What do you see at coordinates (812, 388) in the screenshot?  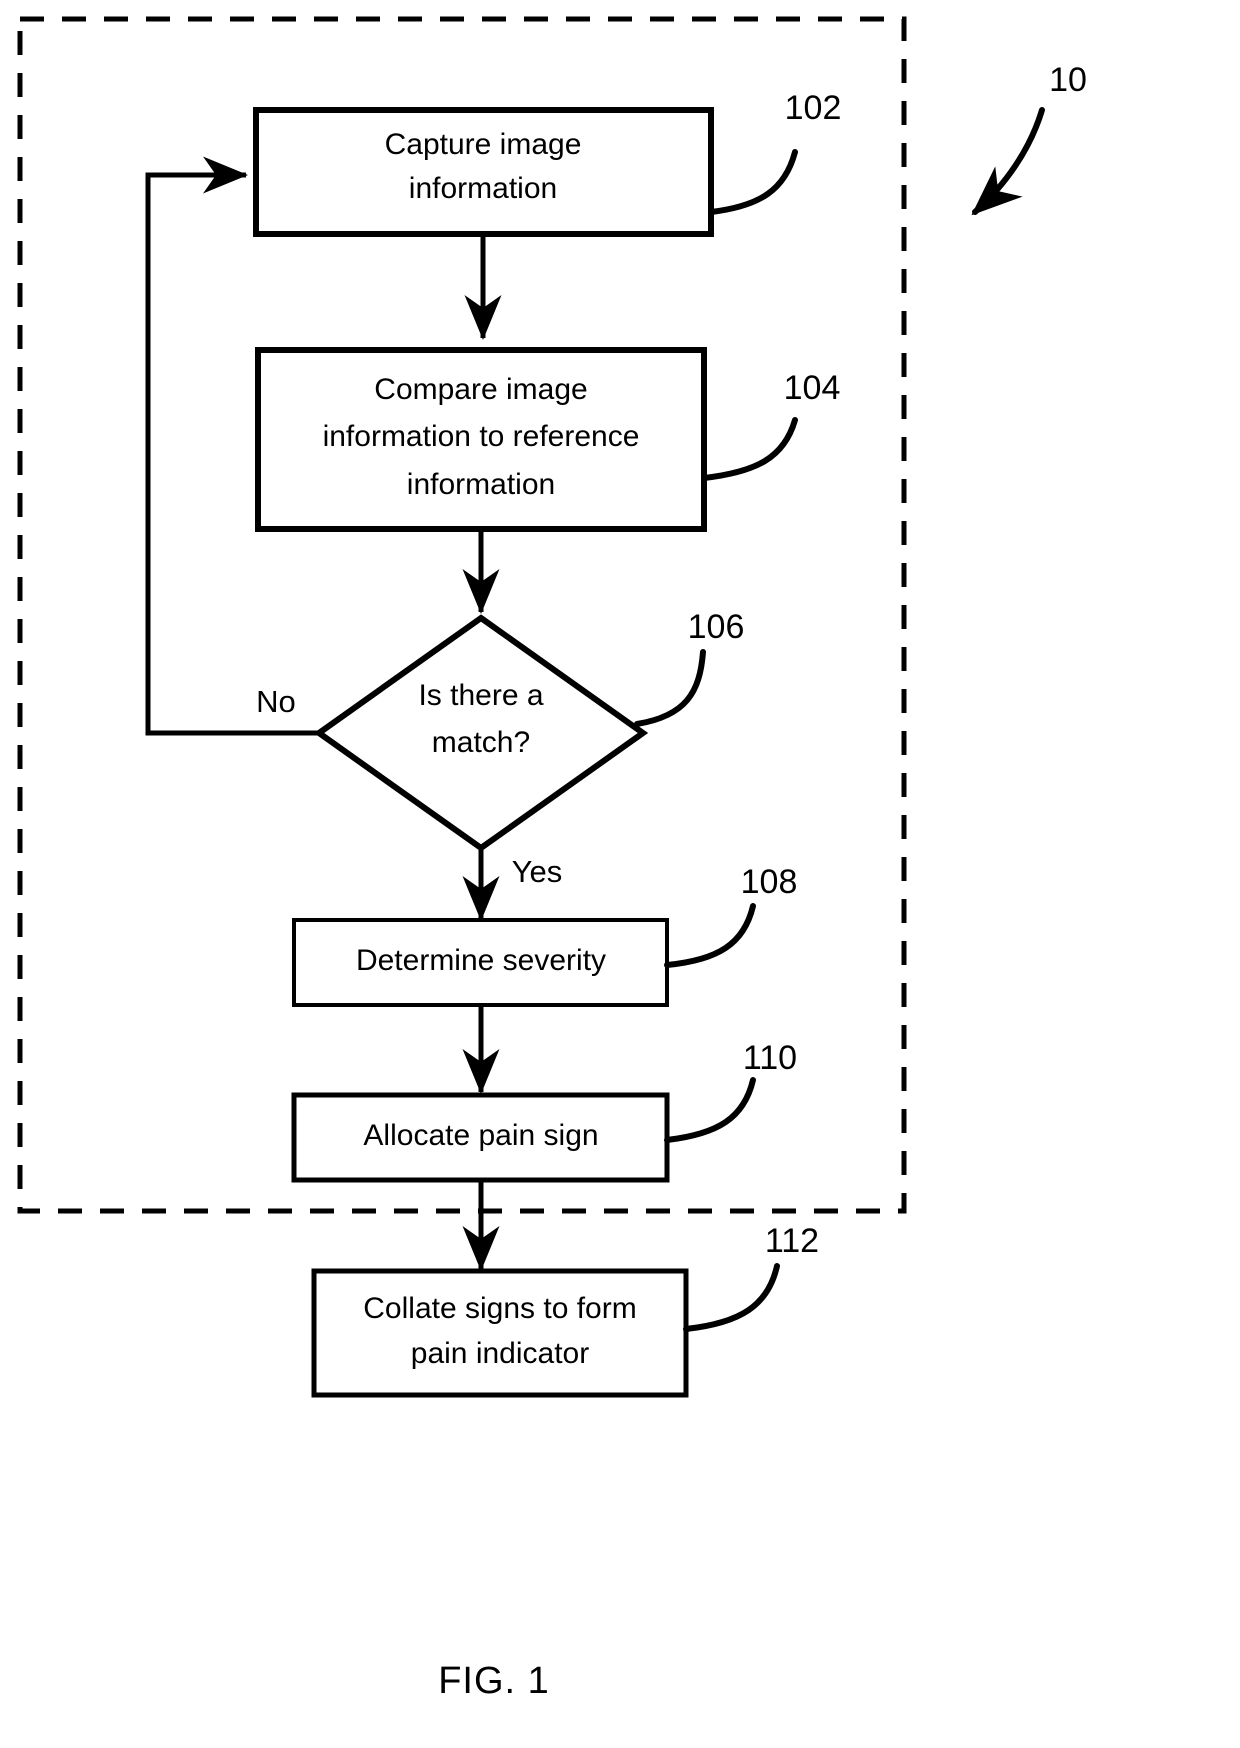 I see `ref-numeral-104: 104` at bounding box center [812, 388].